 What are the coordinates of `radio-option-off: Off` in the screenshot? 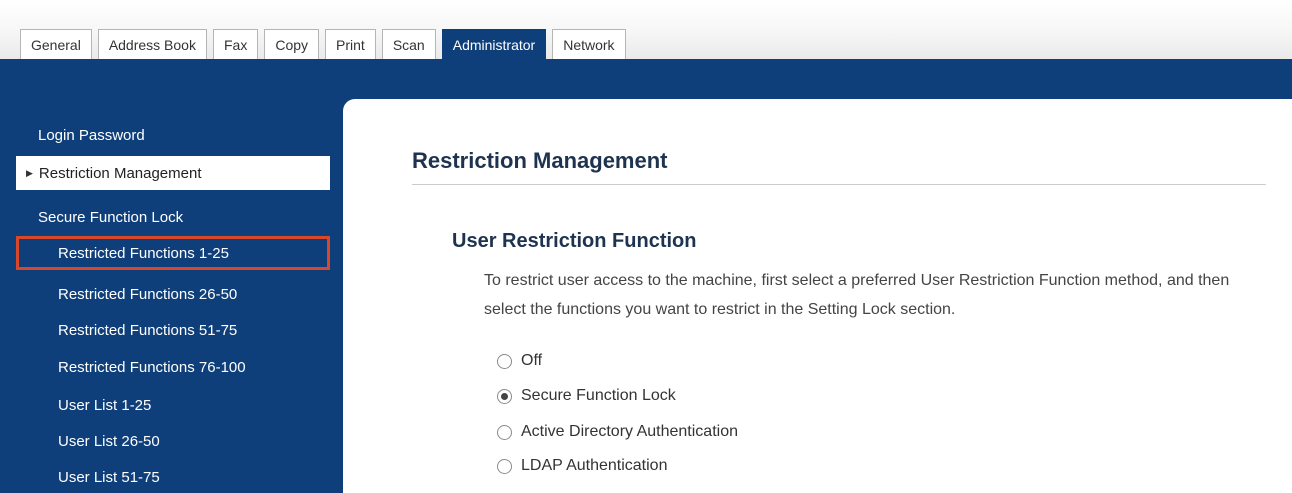 It's located at (519, 361).